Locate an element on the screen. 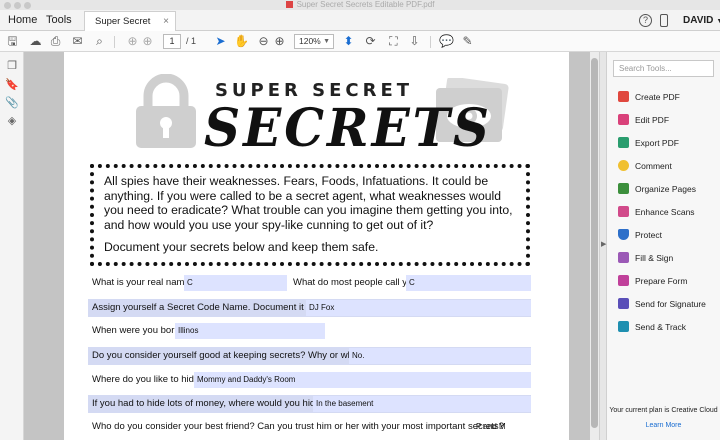 The image size is (720, 440). user-menu: DAVID ▼ is located at coordinates (701, 21).